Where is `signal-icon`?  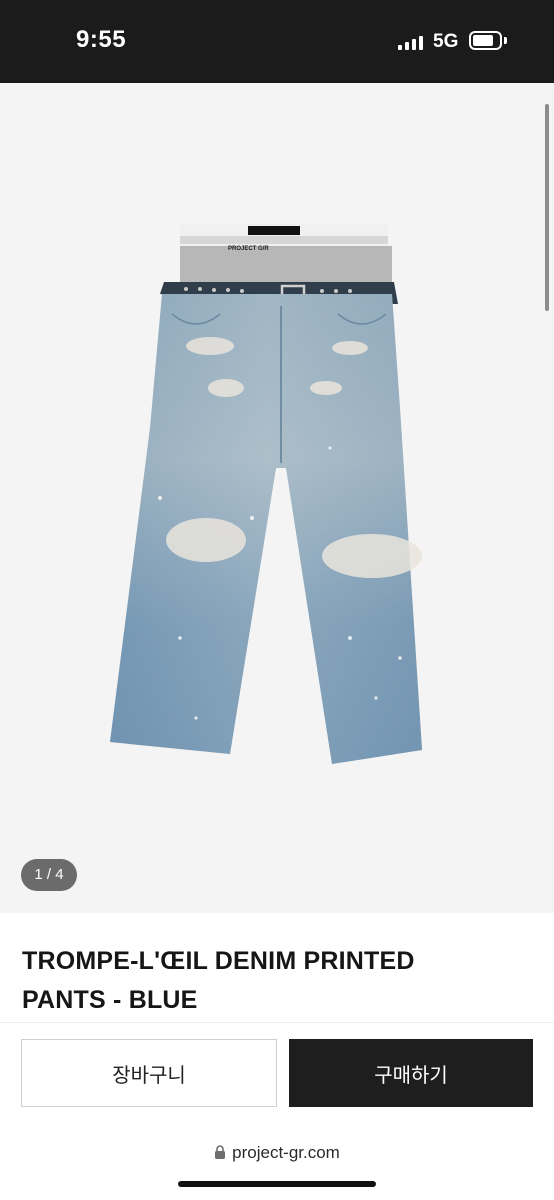
signal-icon is located at coordinates (411, 43).